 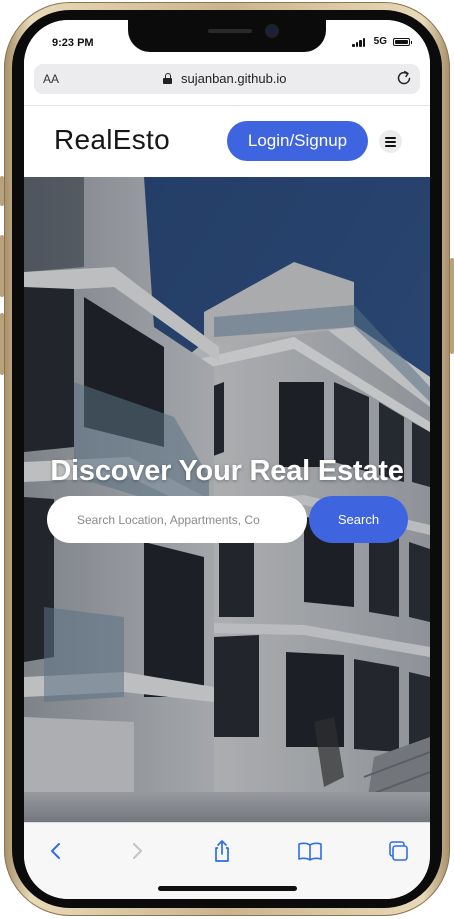 What do you see at coordinates (51, 79) in the screenshot?
I see `text-size-button: AA` at bounding box center [51, 79].